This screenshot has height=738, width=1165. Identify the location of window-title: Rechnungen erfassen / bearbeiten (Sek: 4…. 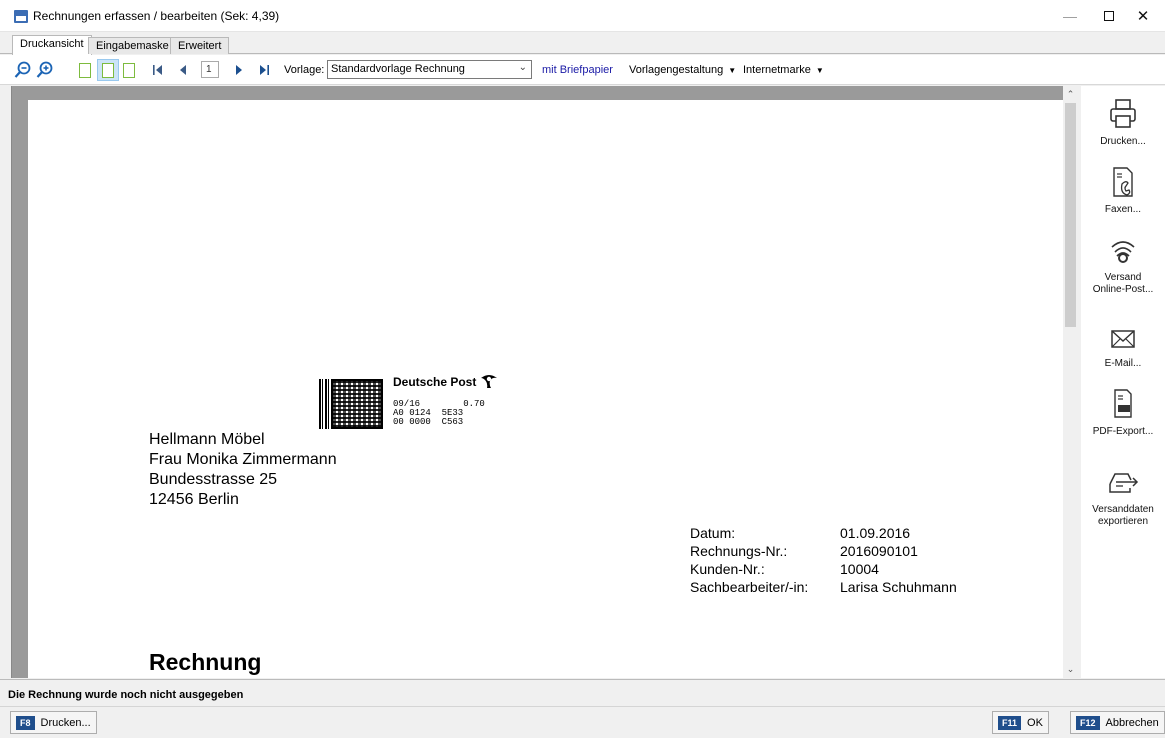
(156, 16).